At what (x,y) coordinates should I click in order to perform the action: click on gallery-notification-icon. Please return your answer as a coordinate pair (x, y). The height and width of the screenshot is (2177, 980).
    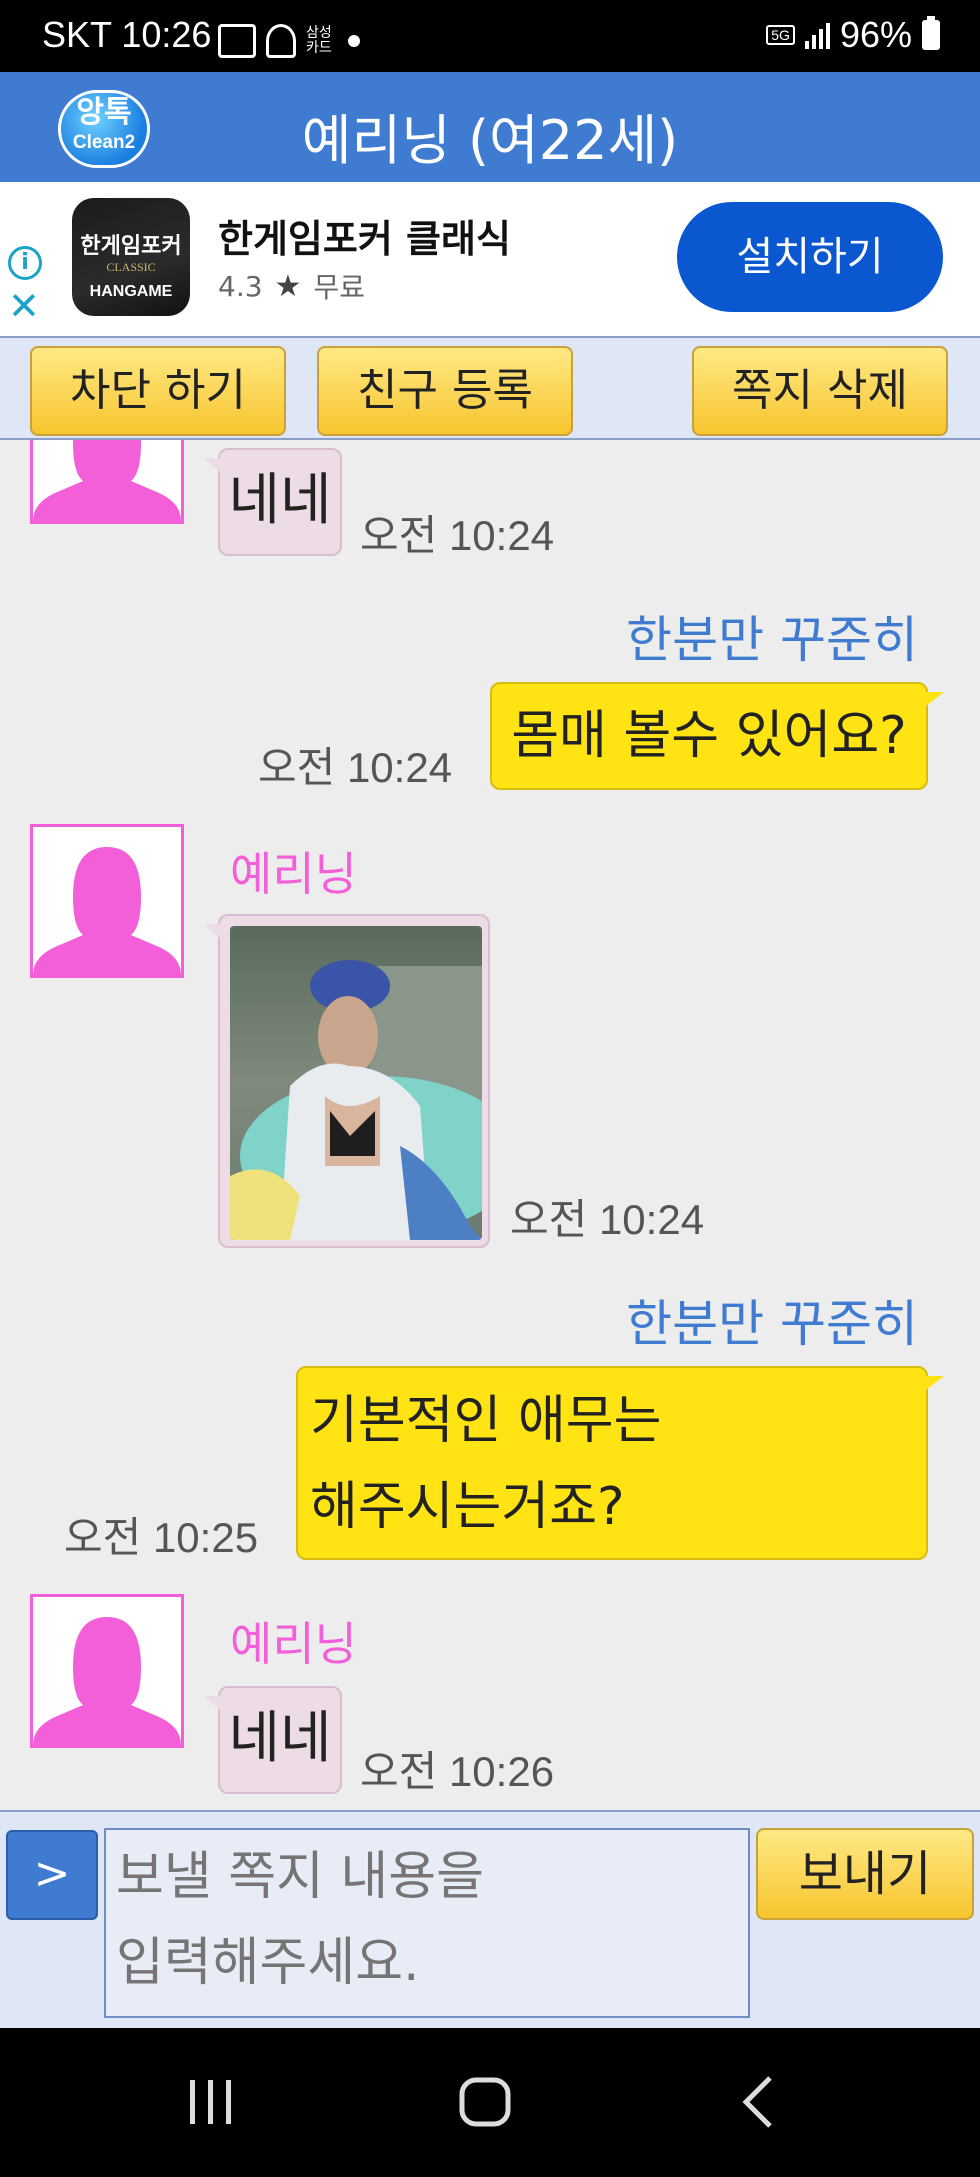
    Looking at the image, I should click on (237, 41).